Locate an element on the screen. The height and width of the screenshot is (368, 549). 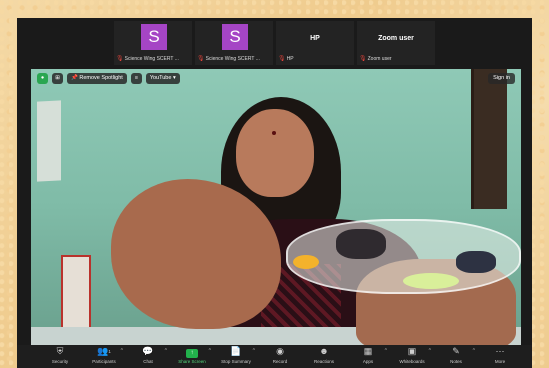
share-screen-button: ↑ Share Screen ^ is located at coordinates (192, 356).